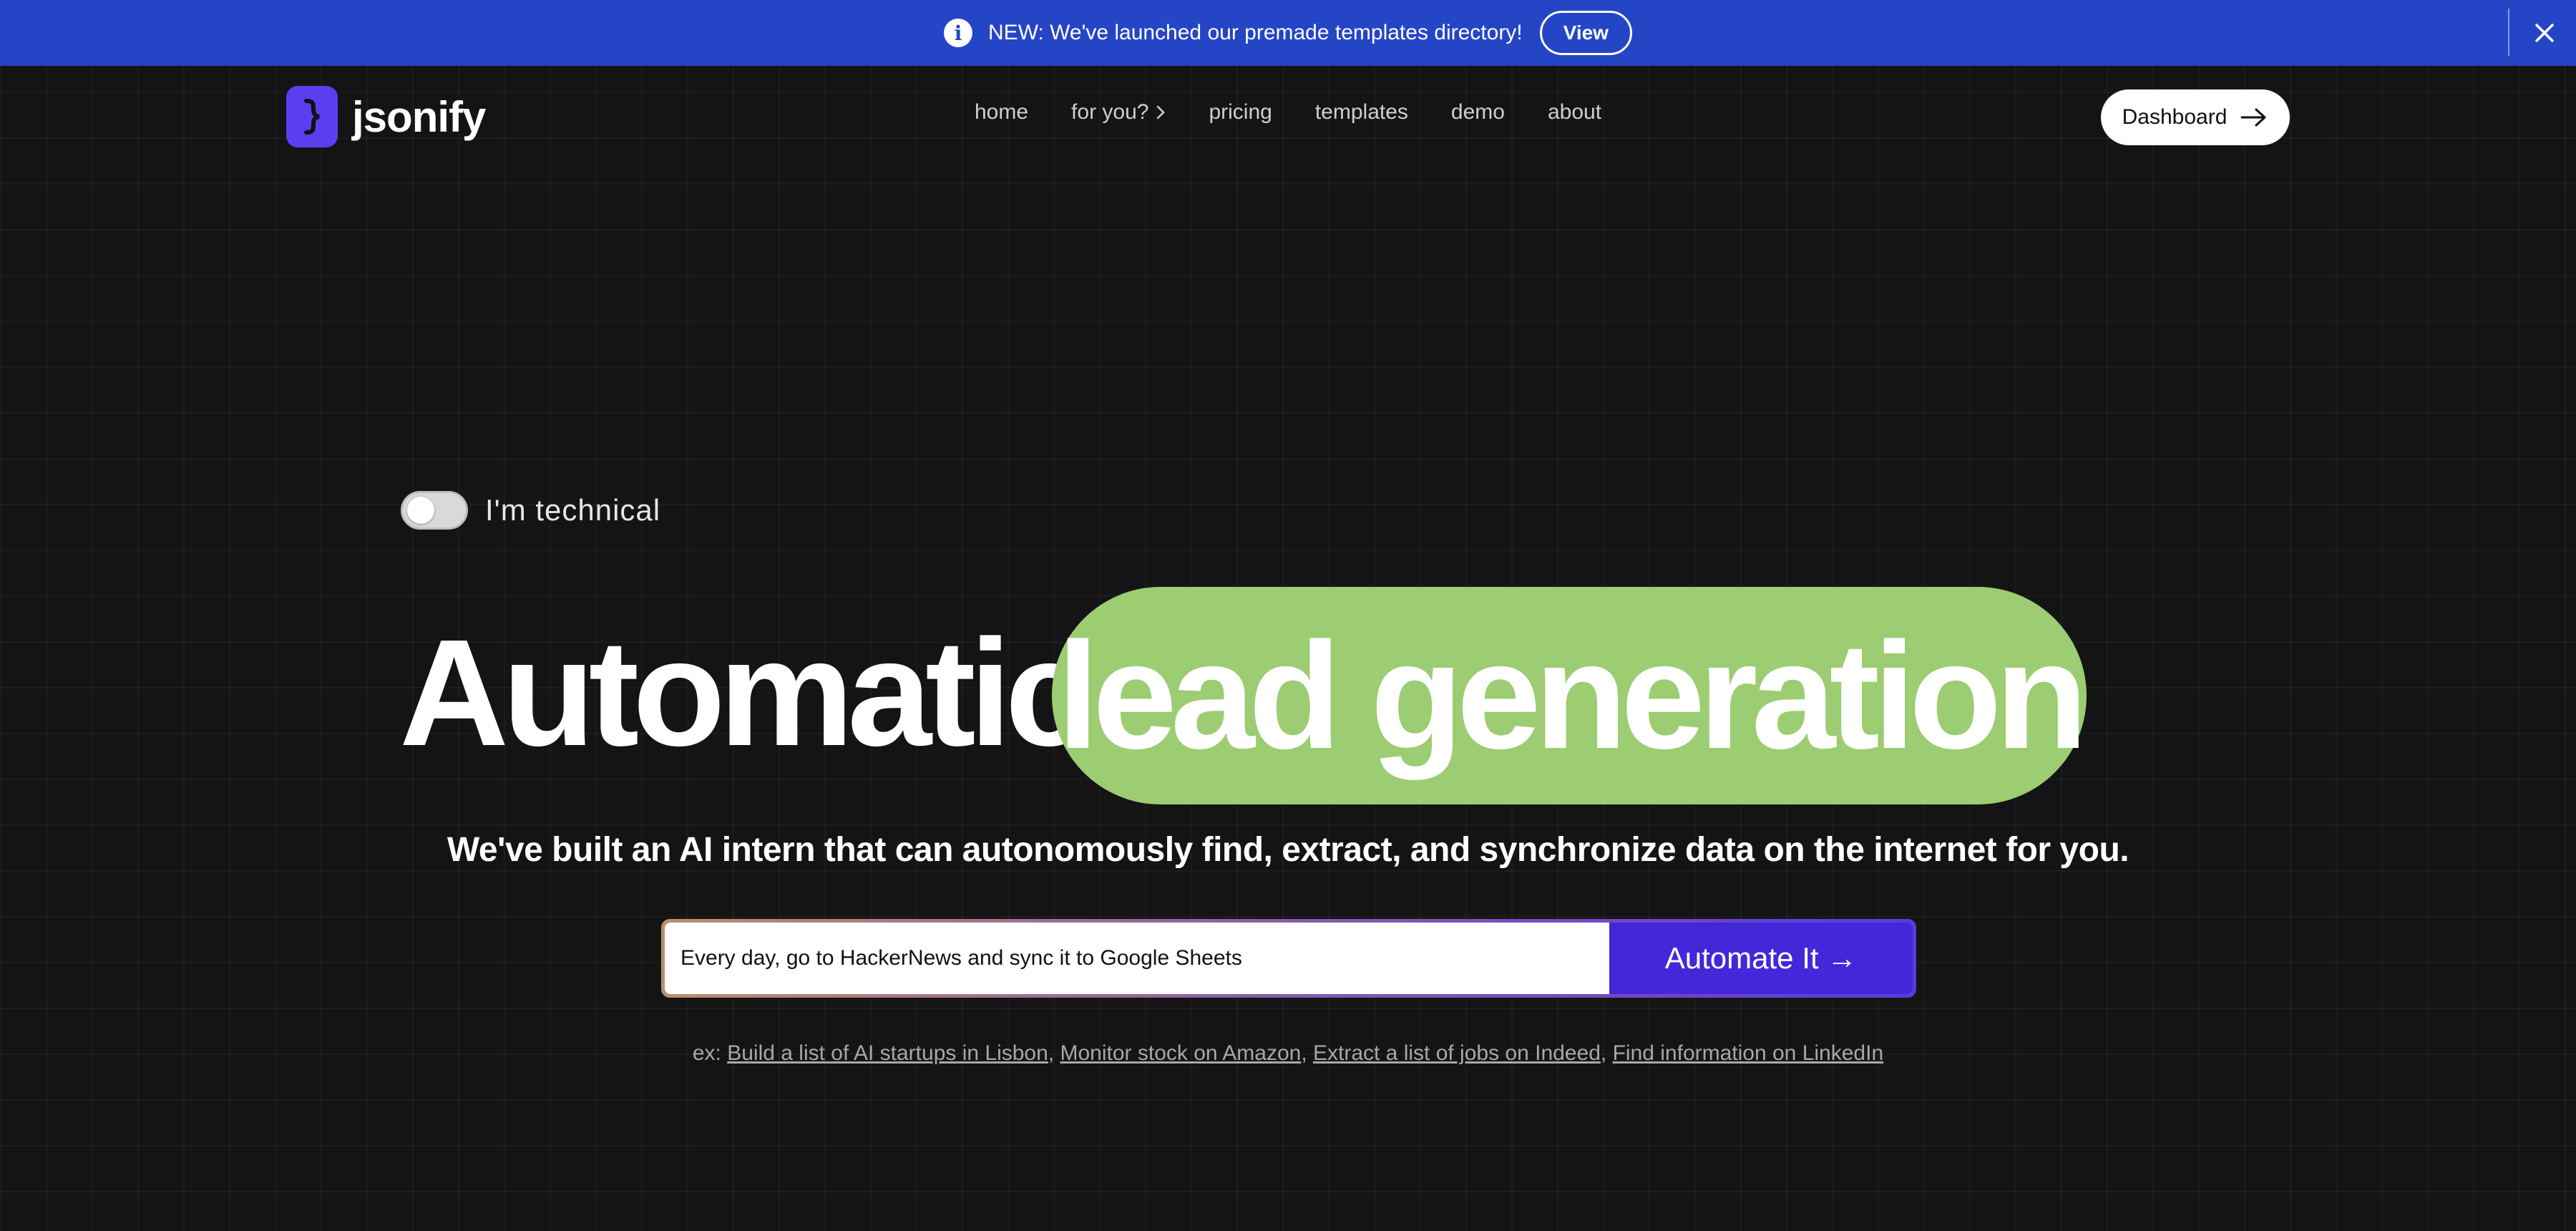 This screenshot has width=2576, height=1231. I want to click on examples-prefix: ex:, so click(710, 1053).